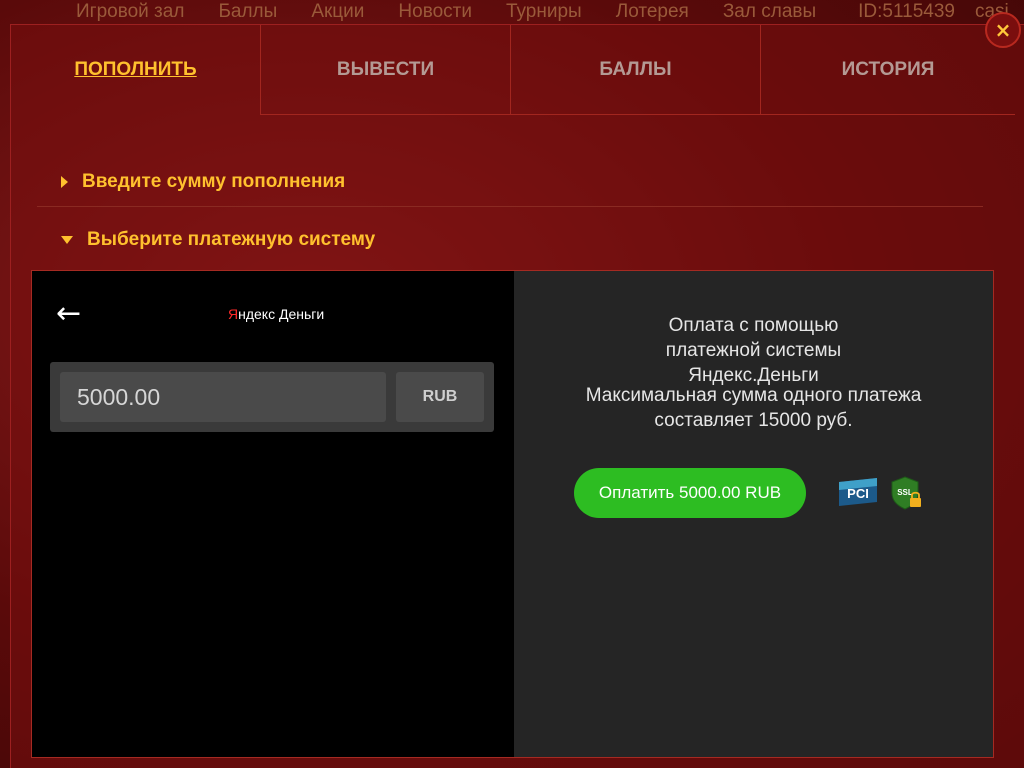 This screenshot has width=1024, height=768. Describe the element at coordinates (440, 397) in the screenshot. I see `currency-selector: RUB` at that location.